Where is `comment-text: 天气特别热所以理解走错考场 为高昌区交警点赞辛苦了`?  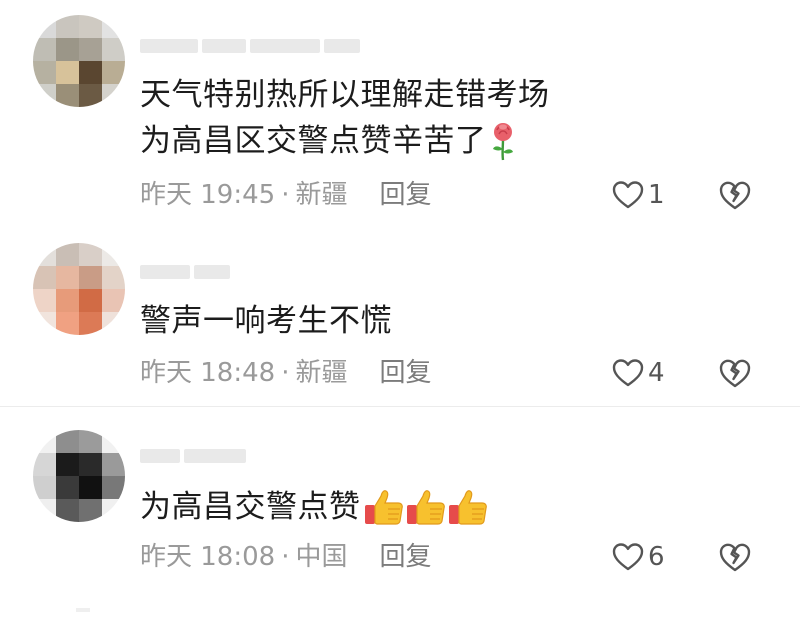
comment-text: 天气特别热所以理解走错考场 为高昌区交警点赞辛苦了 is located at coordinates (345, 118).